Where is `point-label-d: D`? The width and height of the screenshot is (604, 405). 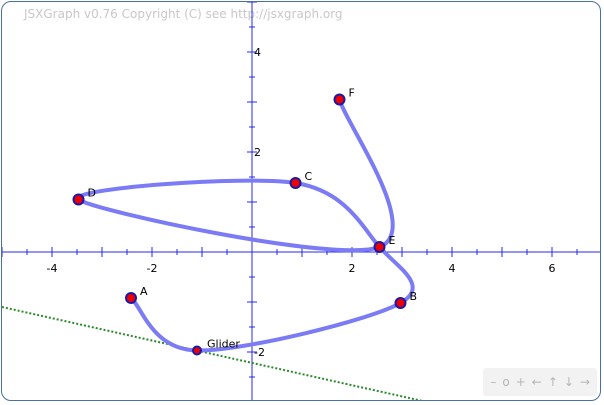 point-label-d: D is located at coordinates (92, 193).